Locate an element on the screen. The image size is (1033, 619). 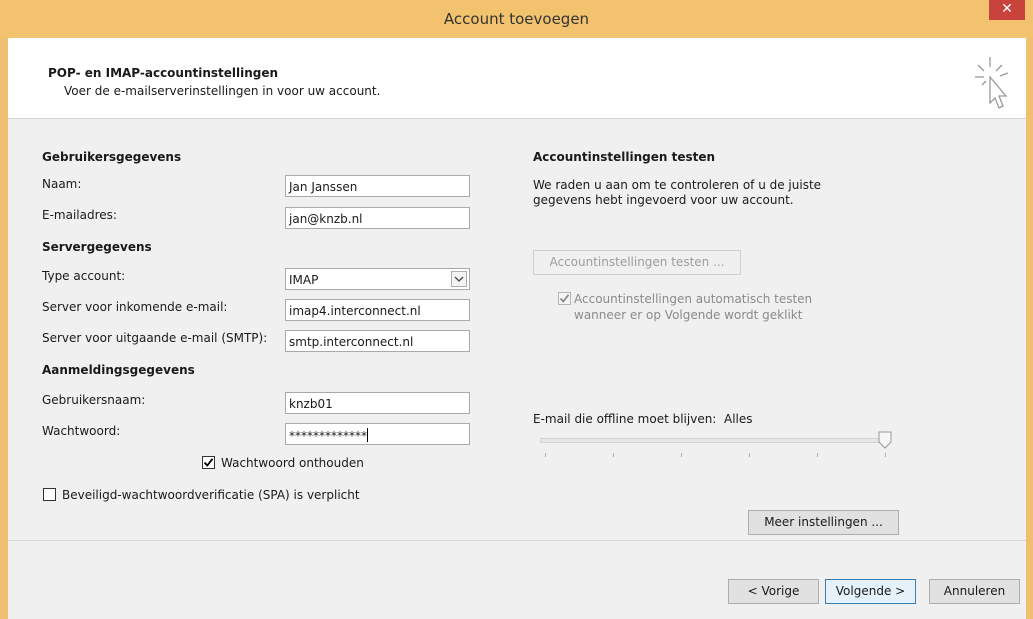
username-label: Gebruikersnaam: is located at coordinates (94, 400).